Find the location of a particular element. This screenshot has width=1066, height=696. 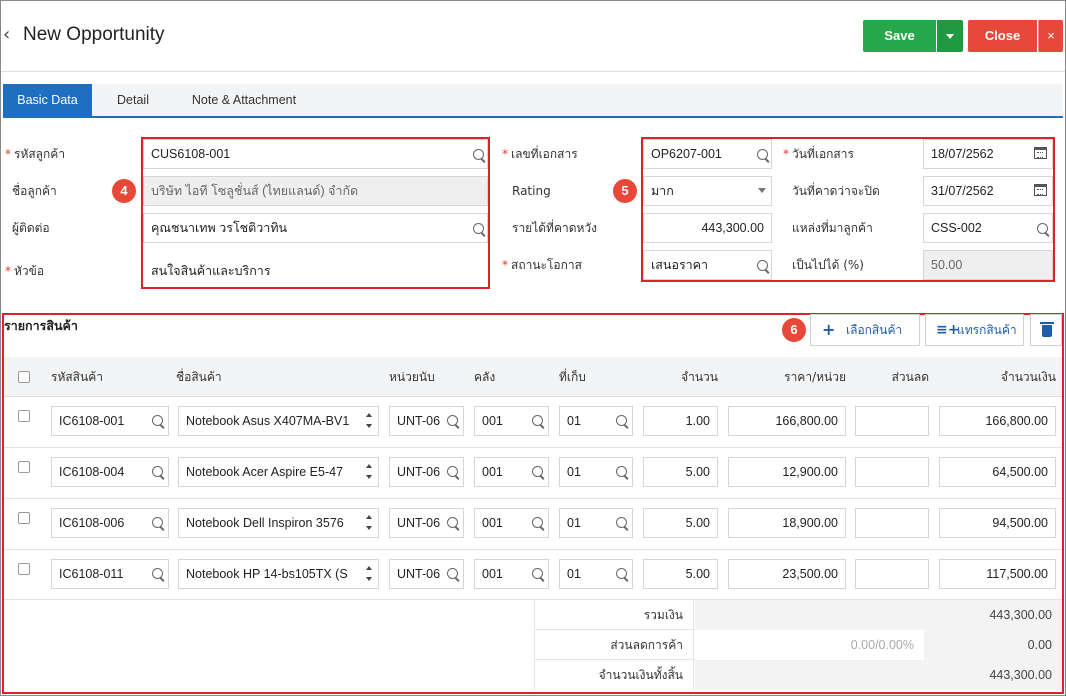

tab-detail: Detail is located at coordinates (133, 100).